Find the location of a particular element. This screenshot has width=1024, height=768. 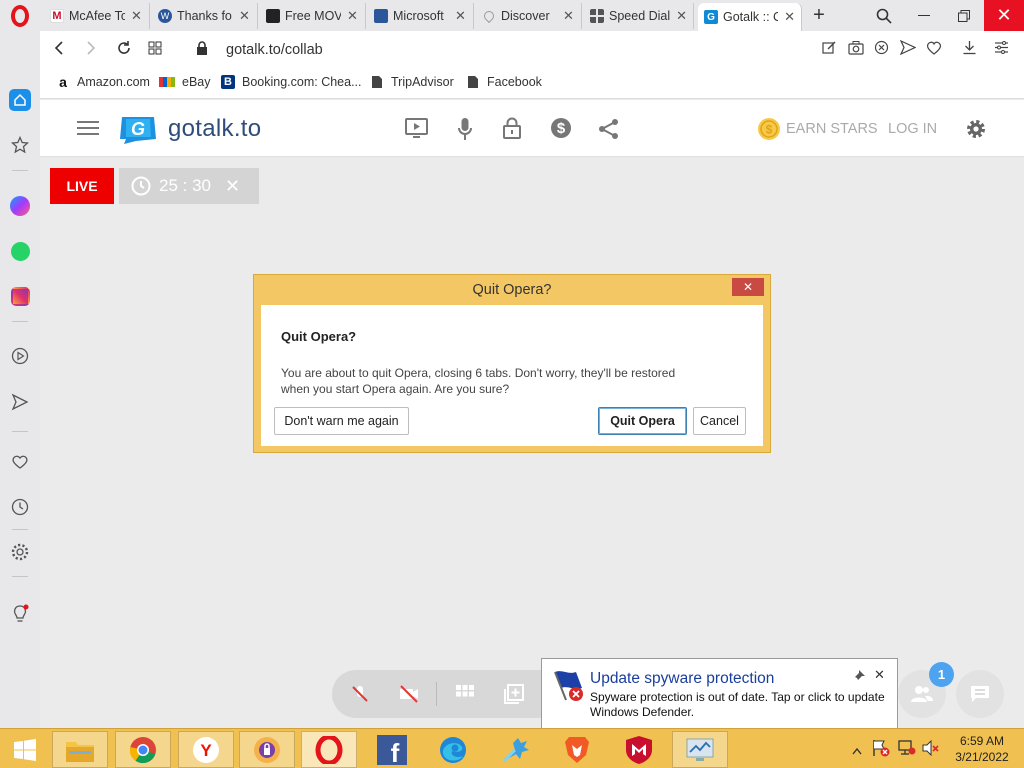

mcafee-button is located at coordinates (639, 749).